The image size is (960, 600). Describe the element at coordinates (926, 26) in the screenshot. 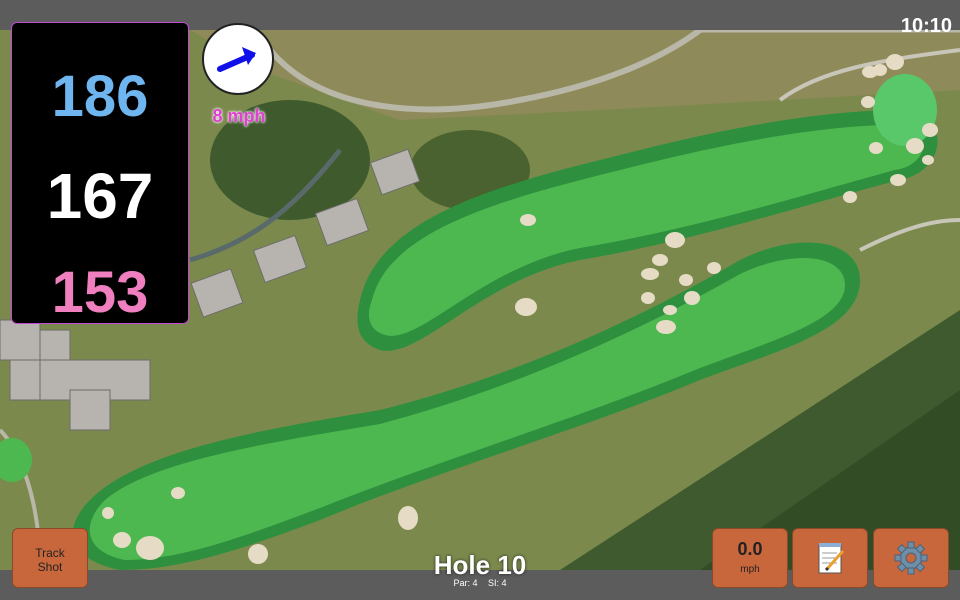

I see `clock: 10:10` at that location.